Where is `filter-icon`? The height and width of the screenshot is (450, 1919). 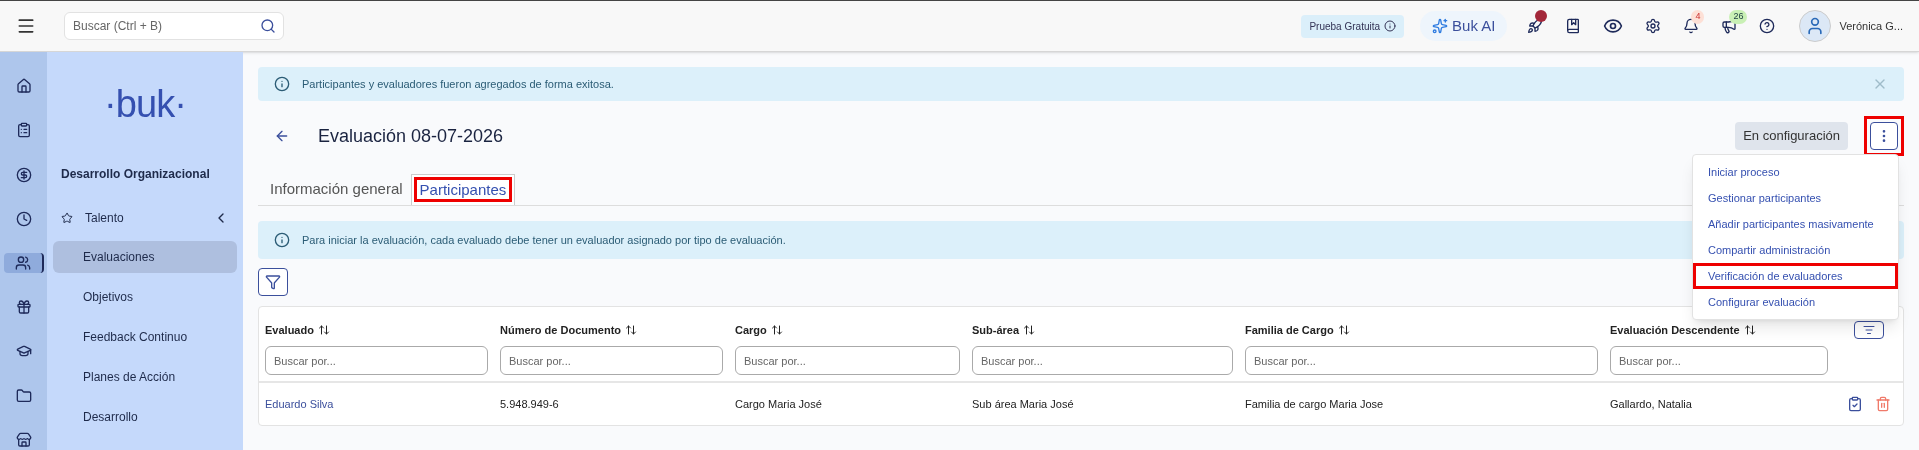
filter-icon is located at coordinates (273, 282).